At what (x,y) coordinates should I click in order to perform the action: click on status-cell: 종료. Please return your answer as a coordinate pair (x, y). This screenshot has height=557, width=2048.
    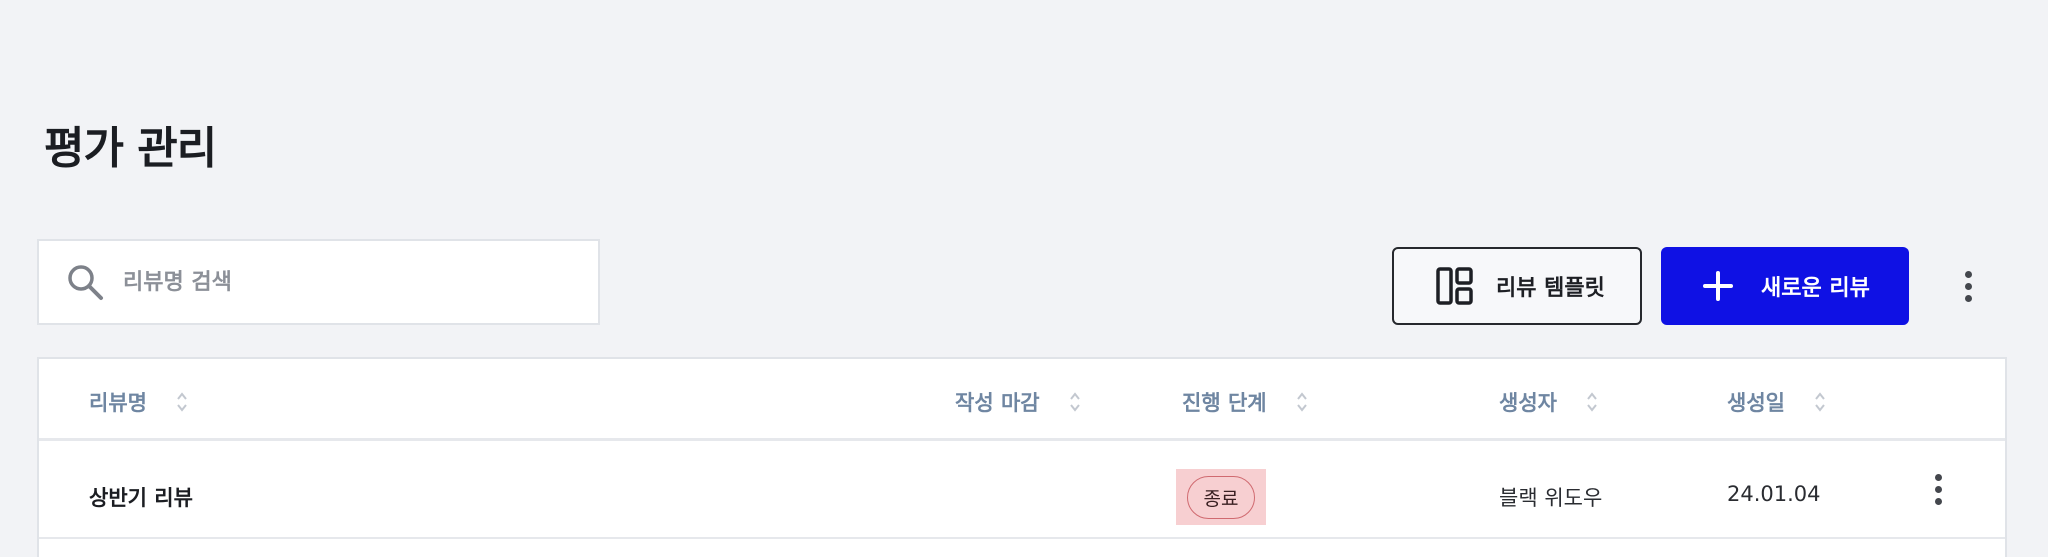
    Looking at the image, I should click on (1221, 497).